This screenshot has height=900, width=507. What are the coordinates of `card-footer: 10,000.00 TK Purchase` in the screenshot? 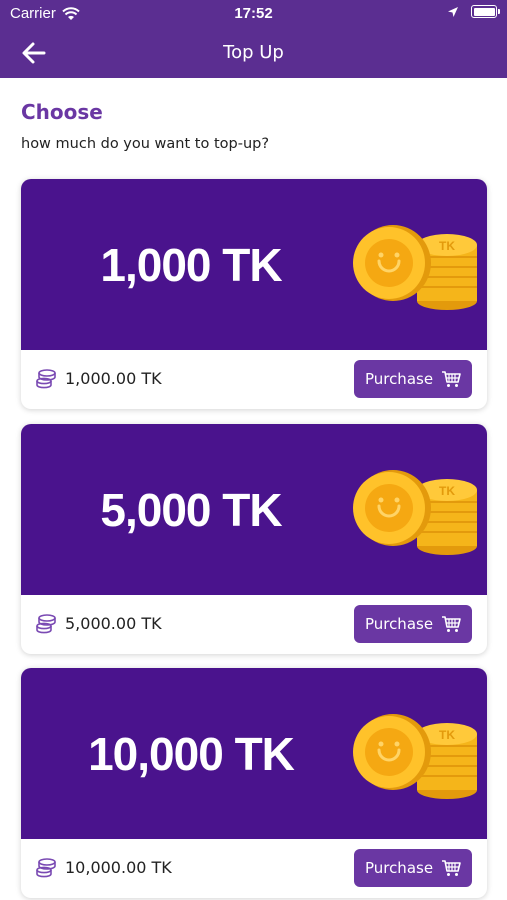 It's located at (254, 868).